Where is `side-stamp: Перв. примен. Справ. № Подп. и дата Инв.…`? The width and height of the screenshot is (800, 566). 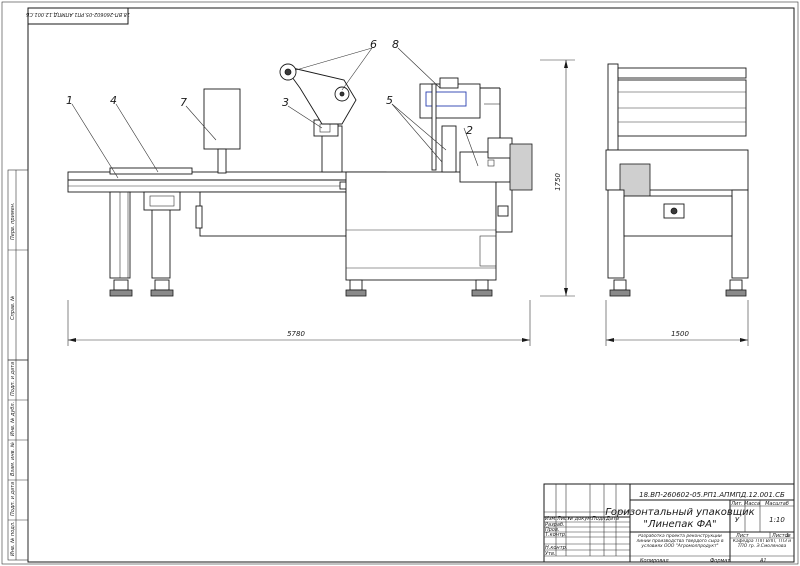
side-stamp: Перв. примен. Справ. № Подп. и дата Инв.… is located at coordinates (18, 365).